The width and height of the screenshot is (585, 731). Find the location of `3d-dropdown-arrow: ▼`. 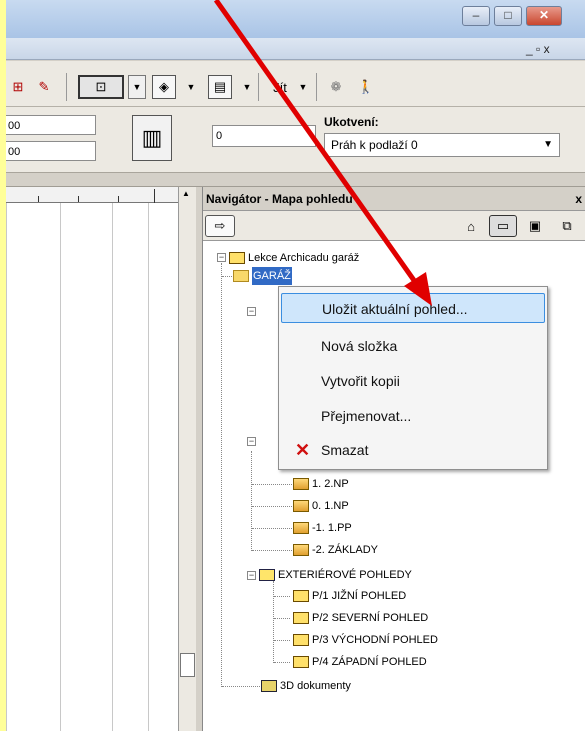

3d-dropdown-arrow: ▼ is located at coordinates (191, 87).